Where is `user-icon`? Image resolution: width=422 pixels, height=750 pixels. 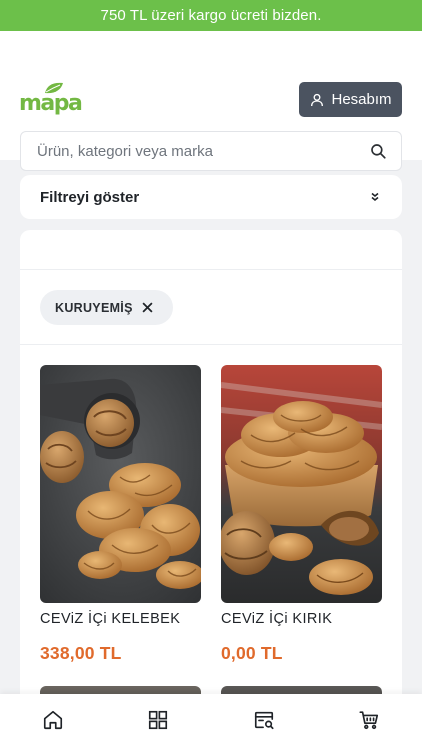
user-icon is located at coordinates (317, 99).